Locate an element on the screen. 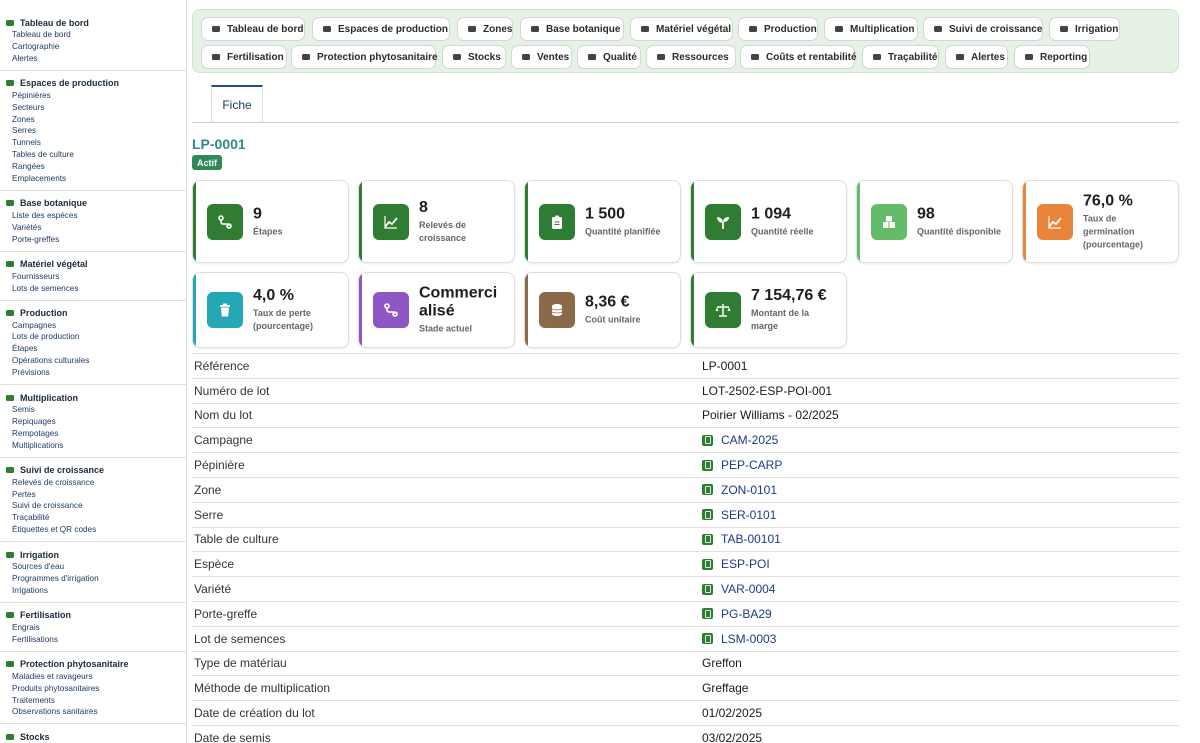  sidebar-heading-label: Matériel végétal is located at coordinates (54, 264).